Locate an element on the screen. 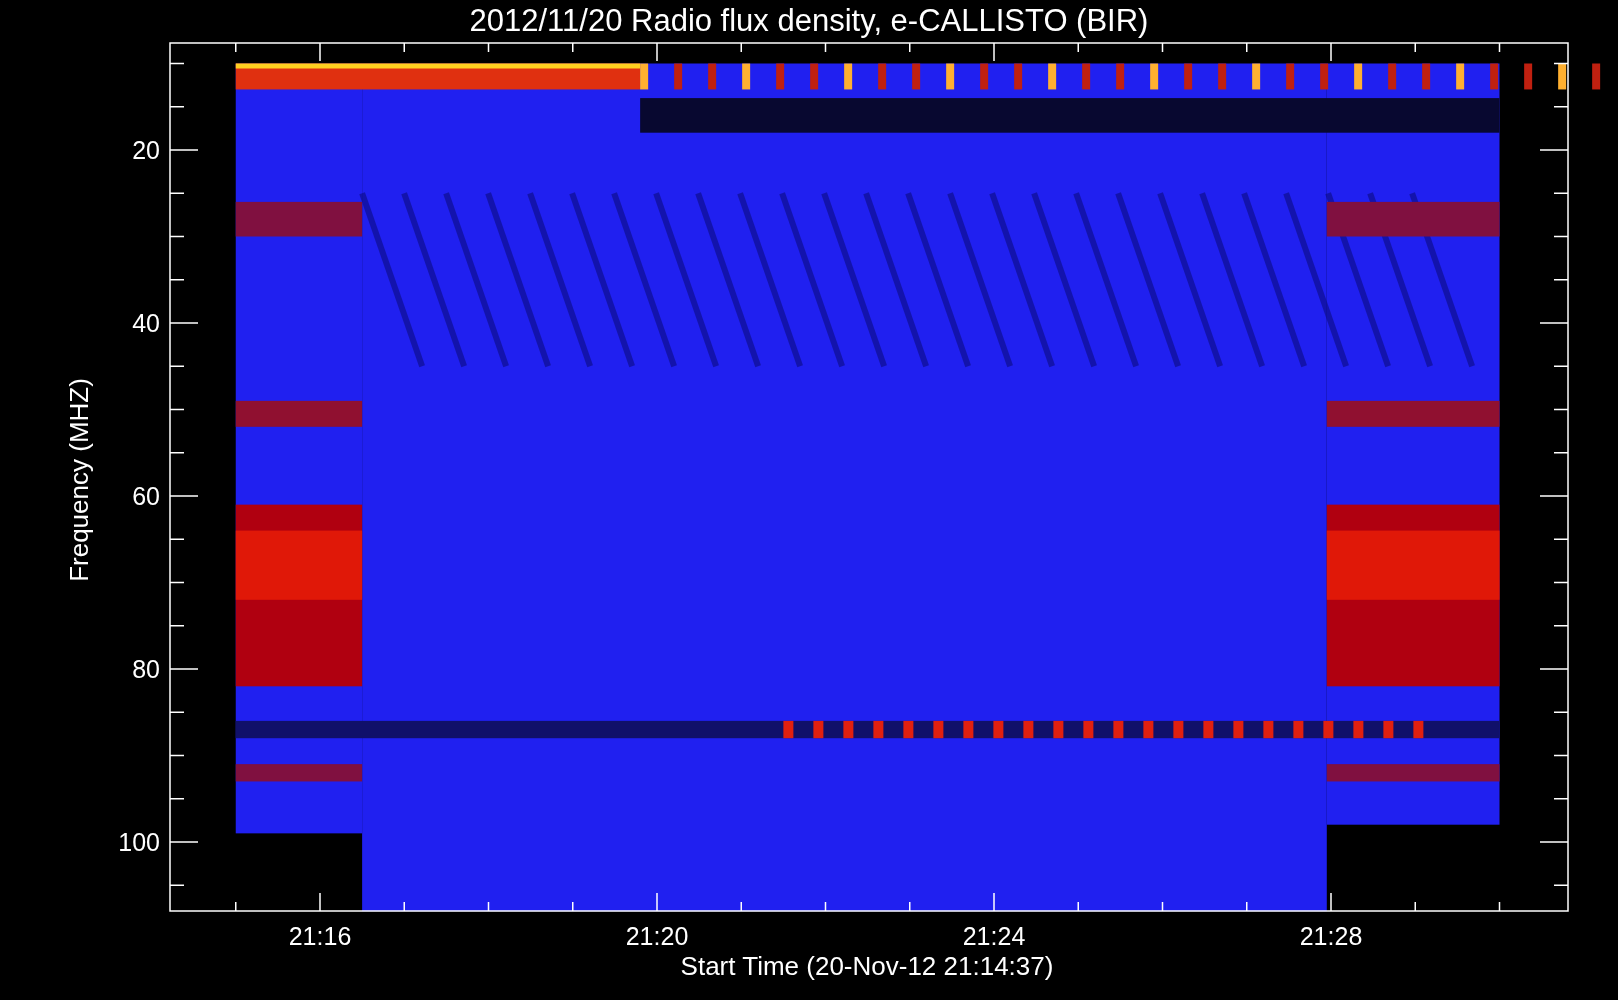 The height and width of the screenshot is (1000, 1618). axis-tick-label: 21:24 is located at coordinates (994, 936).